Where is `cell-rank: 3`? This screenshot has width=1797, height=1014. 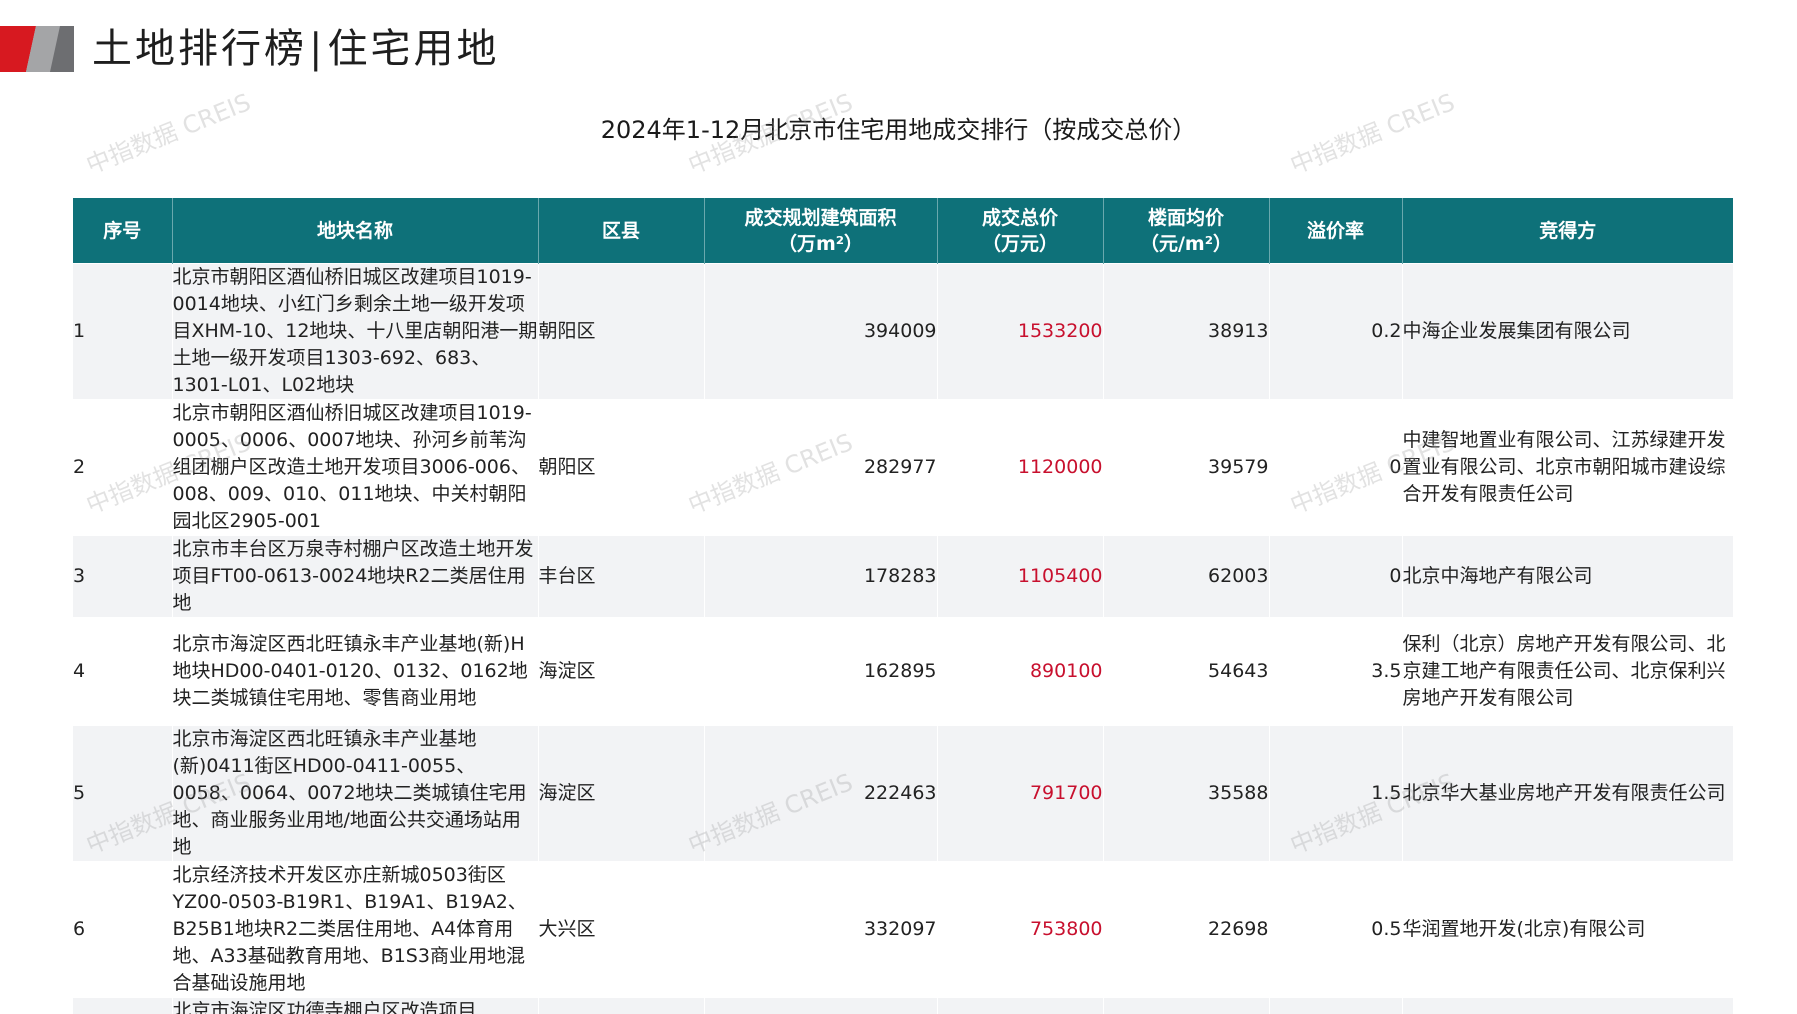 cell-rank: 3 is located at coordinates (122, 577).